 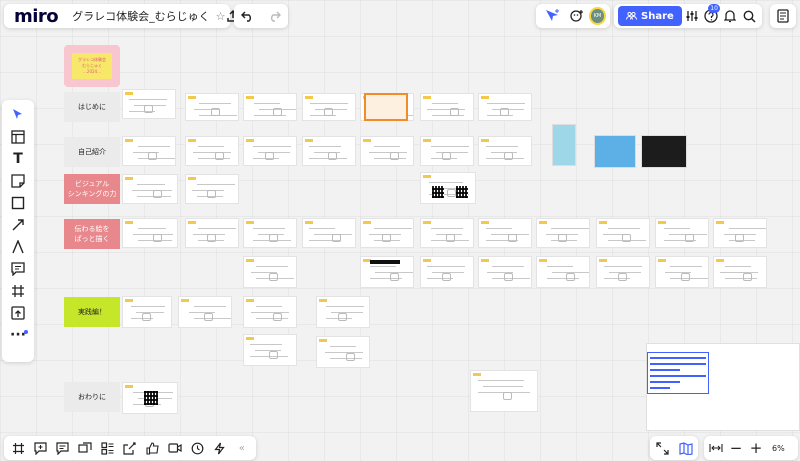 I want to click on collapse-icon: «, so click(x=242, y=448).